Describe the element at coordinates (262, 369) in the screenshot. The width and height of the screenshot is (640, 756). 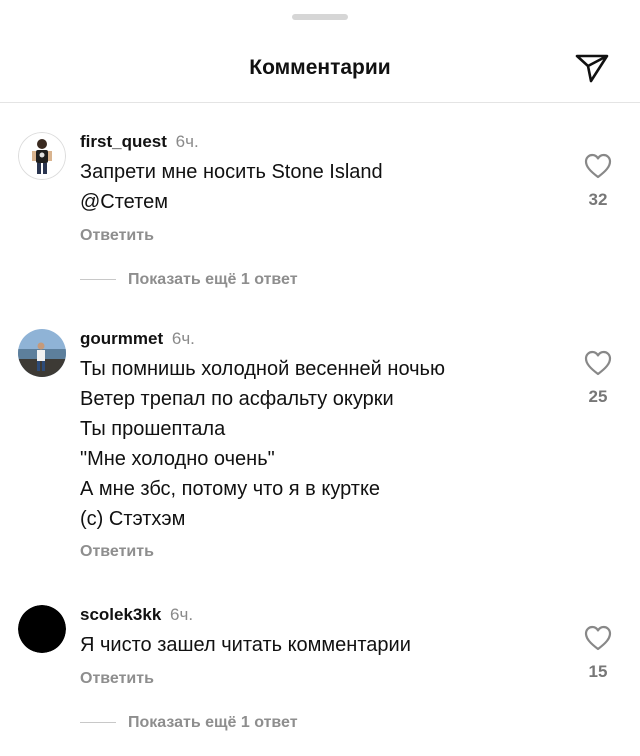
I see `comment-line: Ты помнишь холодной весенней ночью` at that location.